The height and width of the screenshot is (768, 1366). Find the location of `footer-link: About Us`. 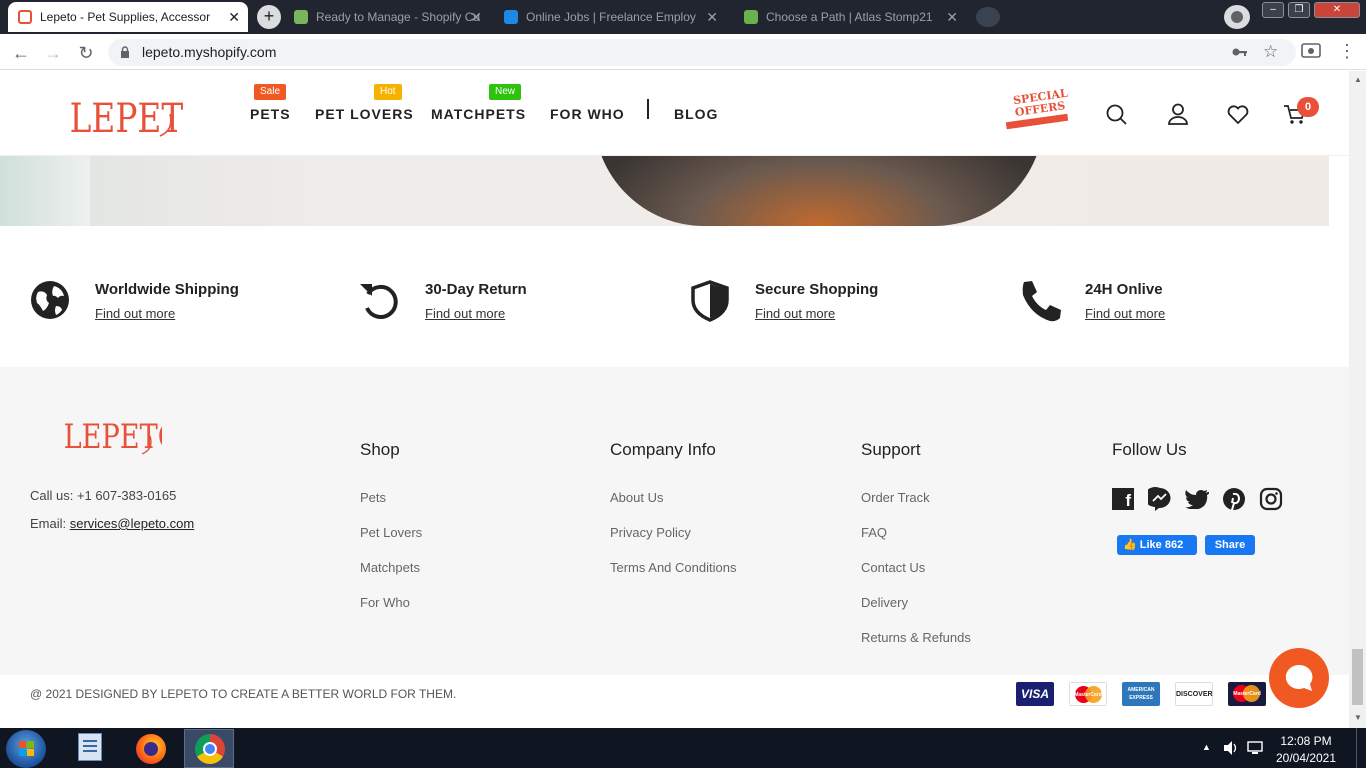

footer-link: About Us is located at coordinates (636, 497).